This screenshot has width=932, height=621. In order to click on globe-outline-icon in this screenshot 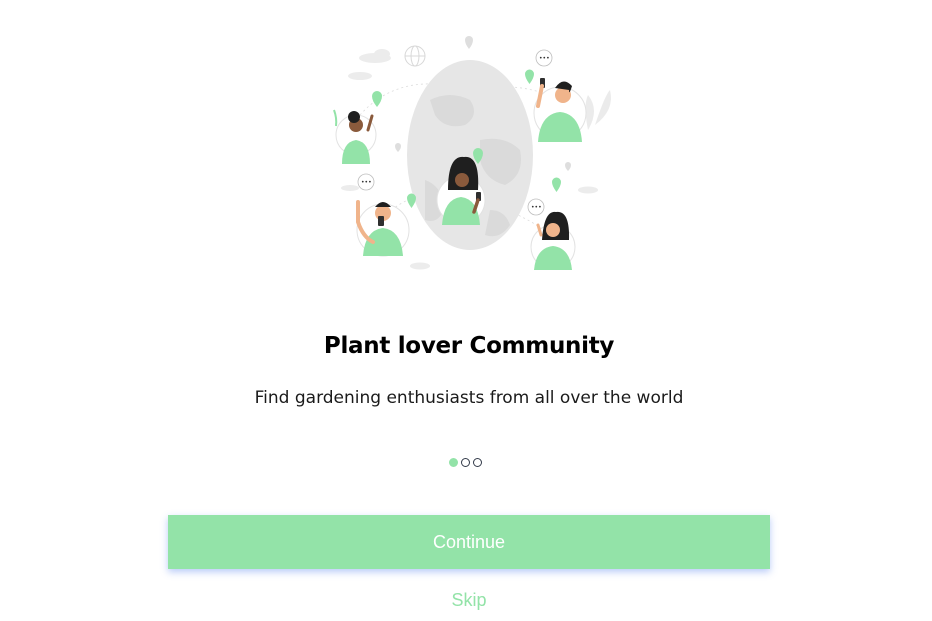, I will do `click(415, 56)`.